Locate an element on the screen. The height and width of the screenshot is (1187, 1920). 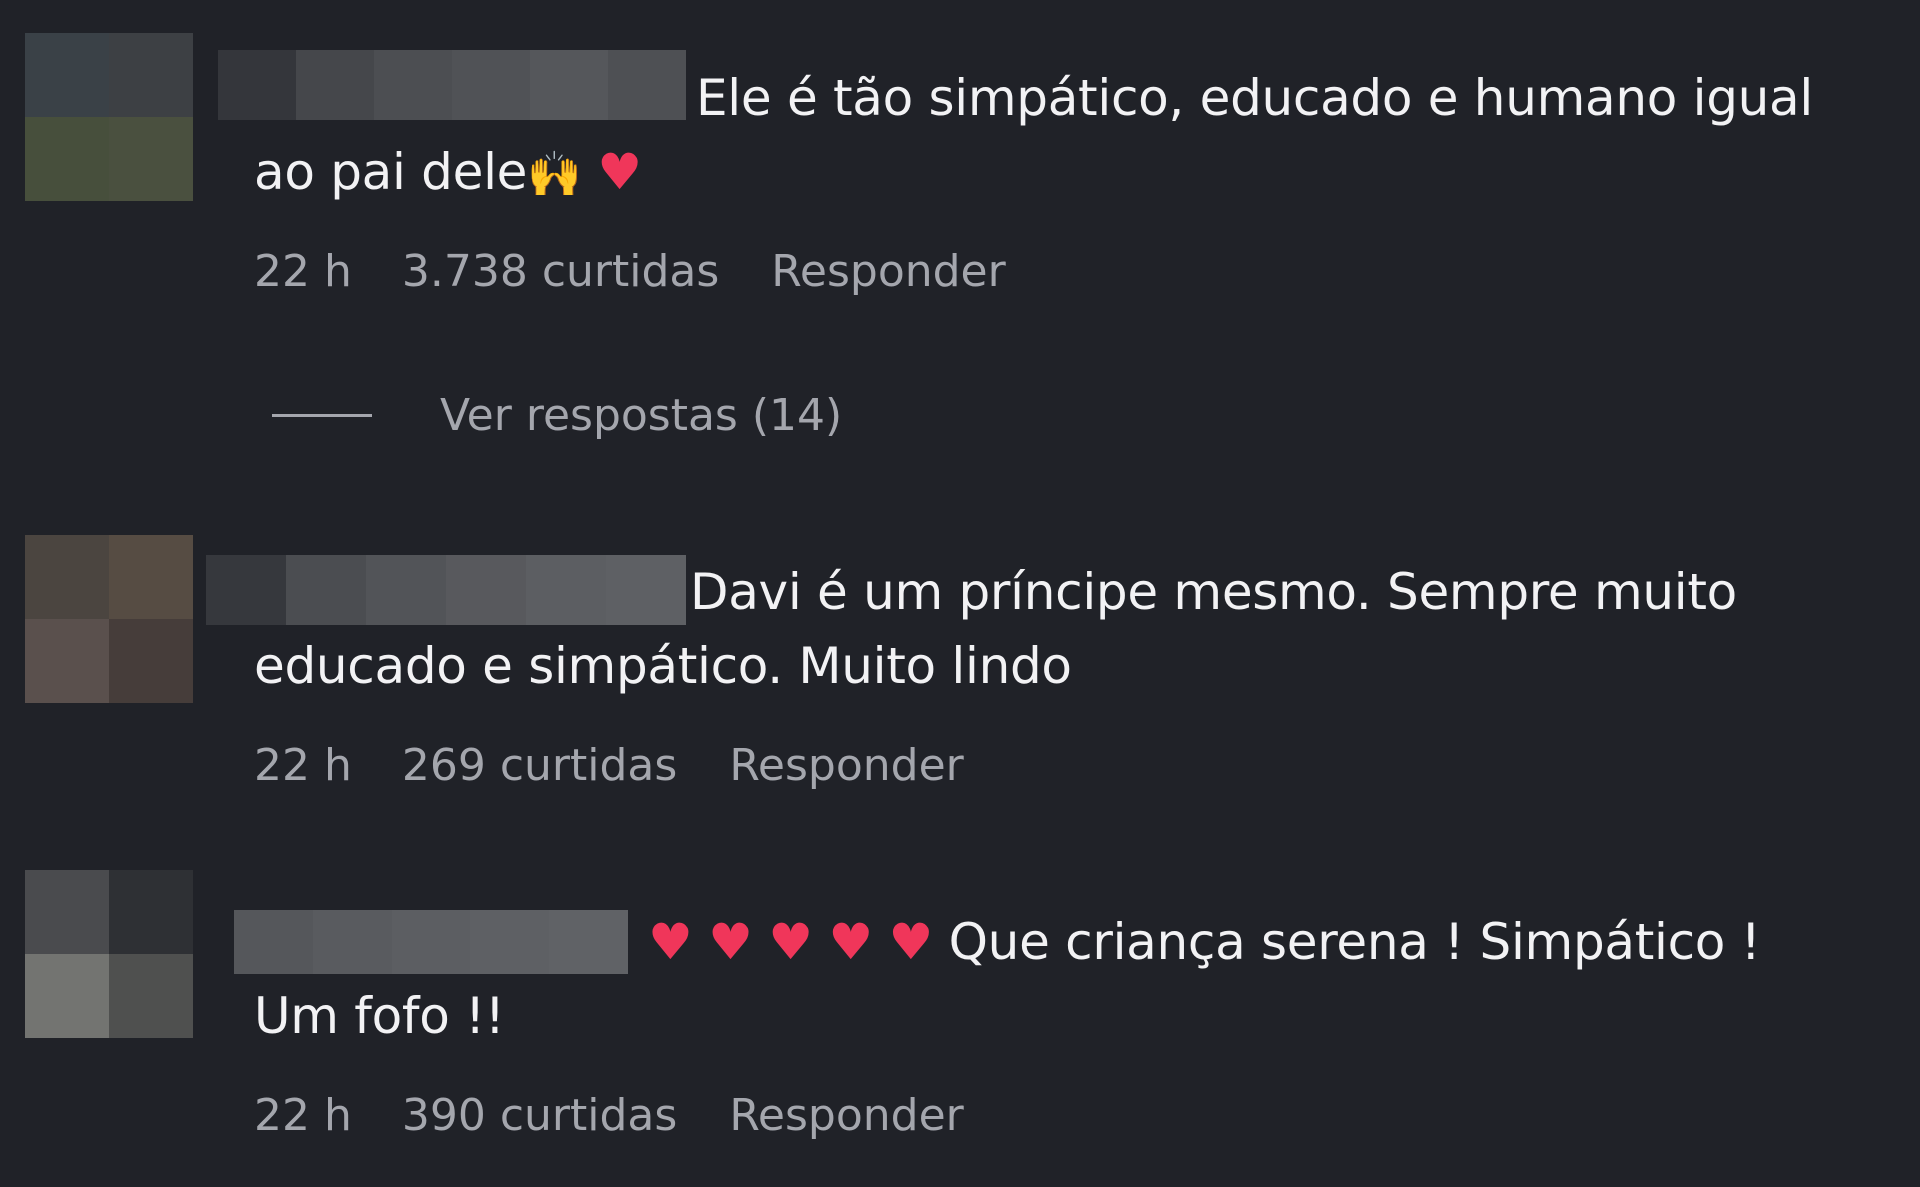
comment-text-line: Que criança serena ! Simpático ! is located at coordinates (1354, 942).